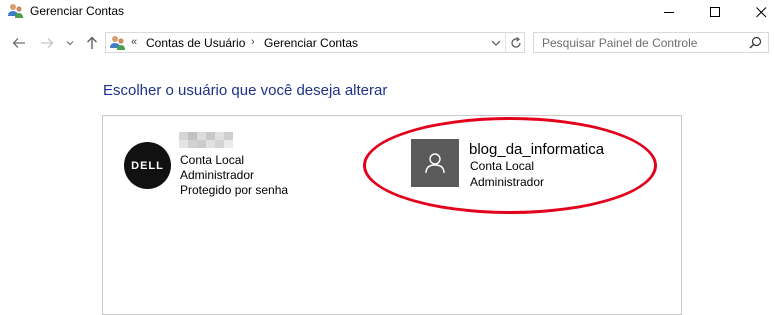 The height and width of the screenshot is (315, 774). What do you see at coordinates (234, 190) in the screenshot?
I see `account-password-status: Protegido por senha` at bounding box center [234, 190].